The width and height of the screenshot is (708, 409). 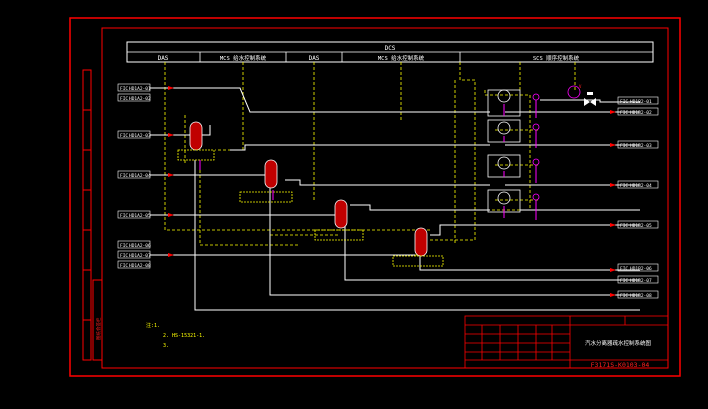 What do you see at coordinates (140, 136) in the screenshot?
I see `left-tag-3-no: HD1A2-03` at bounding box center [140, 136].